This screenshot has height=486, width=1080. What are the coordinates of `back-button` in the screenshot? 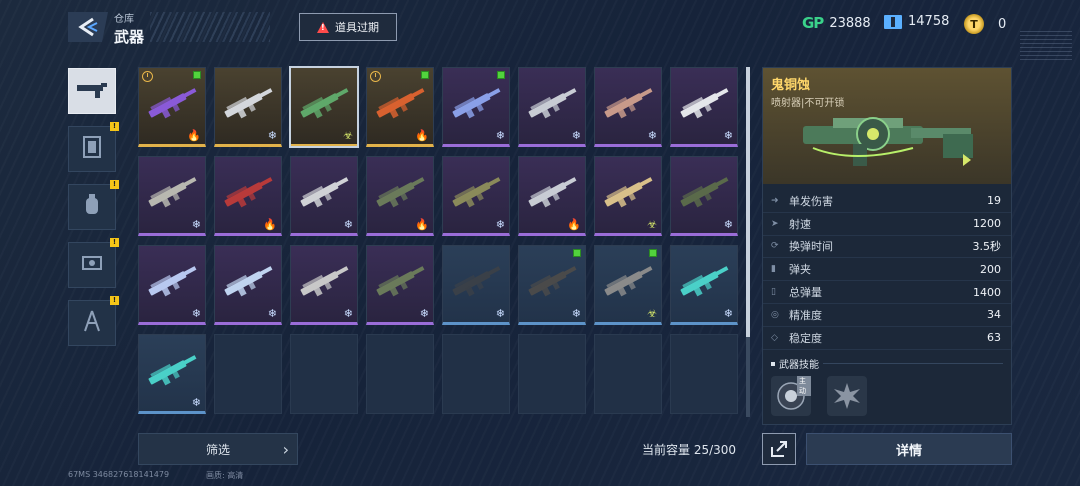 It's located at (88, 27).